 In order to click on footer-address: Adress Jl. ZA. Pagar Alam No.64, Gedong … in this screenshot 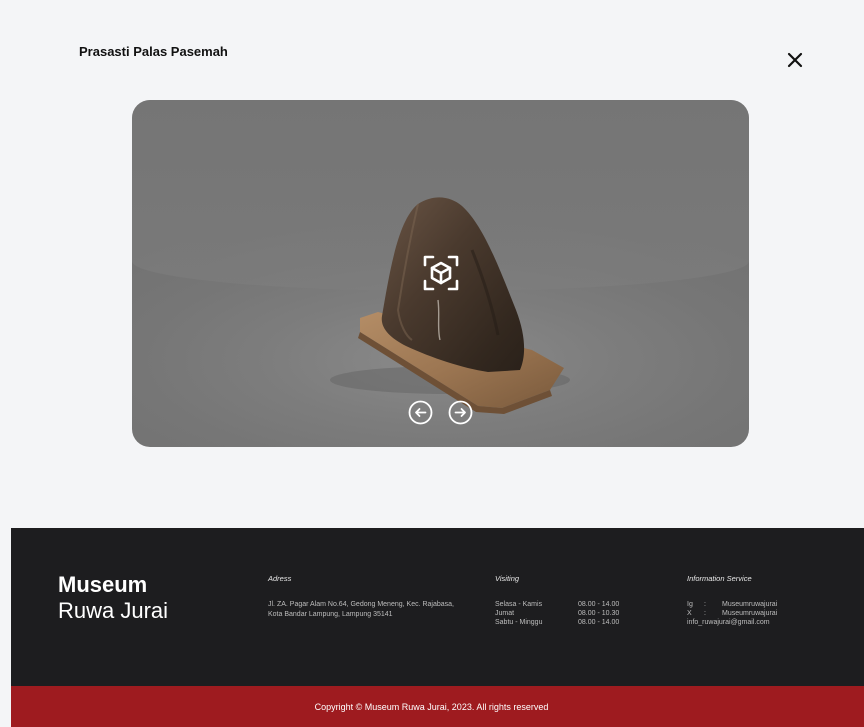, I will do `click(368, 597)`.